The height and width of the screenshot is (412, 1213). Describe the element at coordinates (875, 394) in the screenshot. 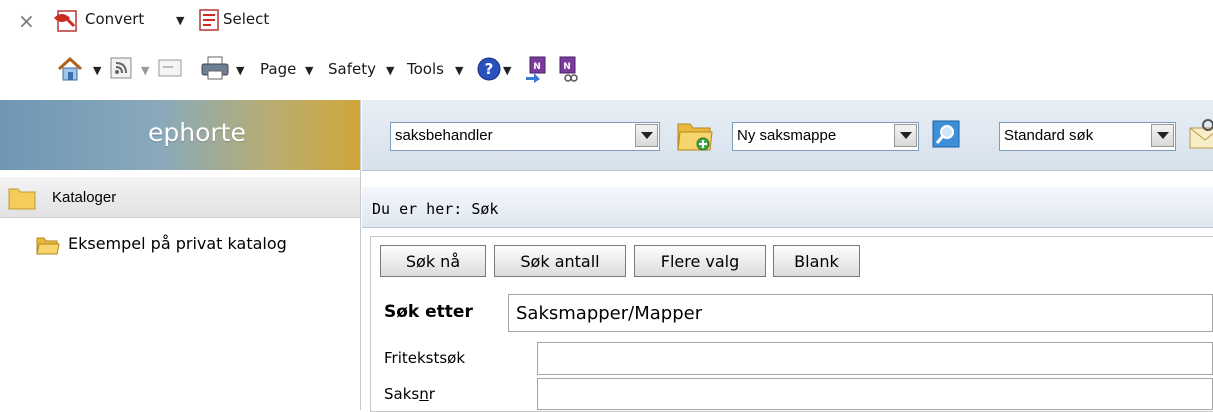

I see `case-number-field` at that location.